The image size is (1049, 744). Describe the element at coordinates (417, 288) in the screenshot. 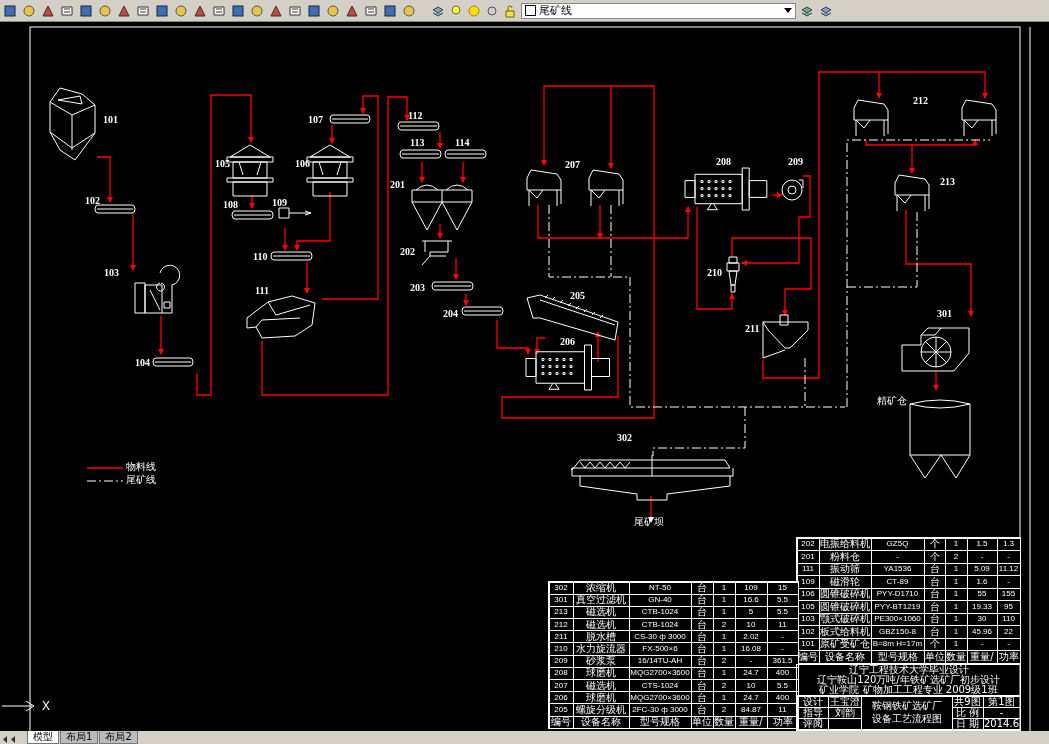

I see `equipment-label: 203` at that location.